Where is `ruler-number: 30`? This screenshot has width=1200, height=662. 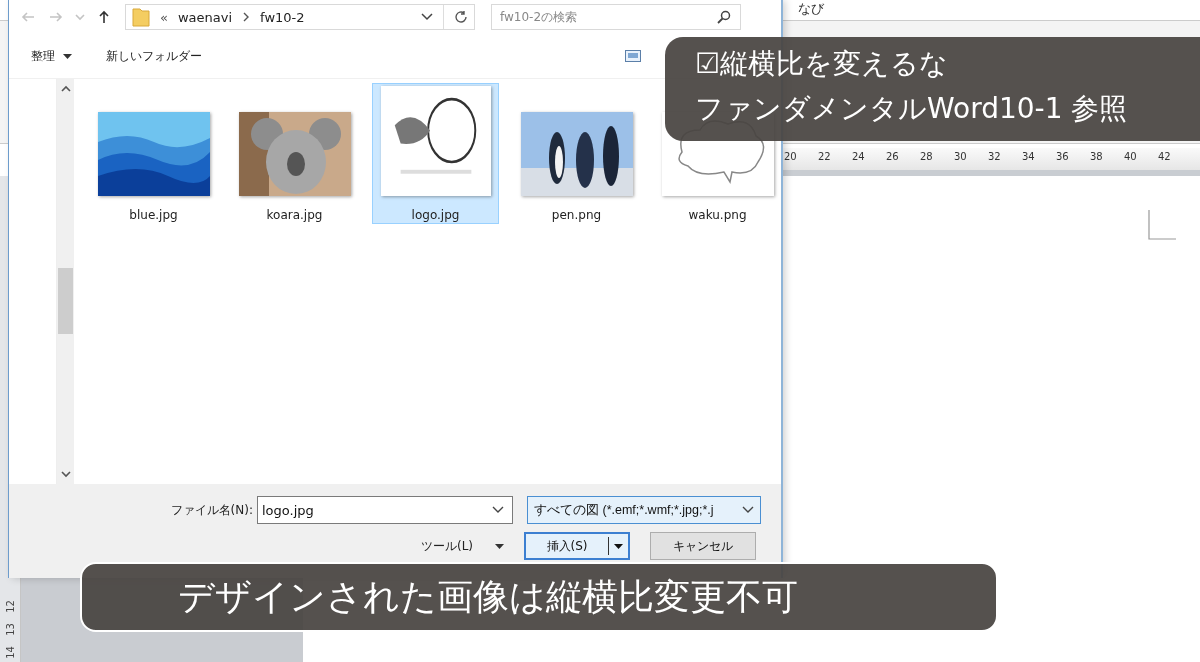 ruler-number: 30 is located at coordinates (961, 157).